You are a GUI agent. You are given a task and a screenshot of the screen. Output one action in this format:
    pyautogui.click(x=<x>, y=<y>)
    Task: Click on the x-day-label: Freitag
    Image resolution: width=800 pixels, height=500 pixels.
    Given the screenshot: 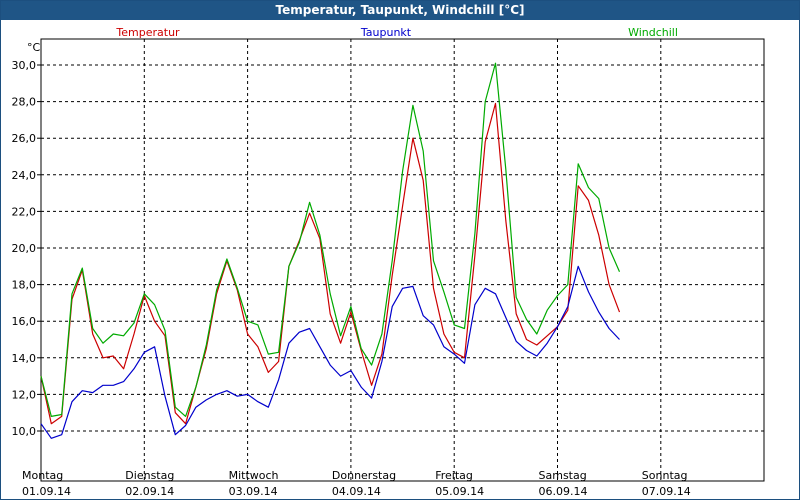 What is the action you would take?
    pyautogui.click(x=454, y=475)
    